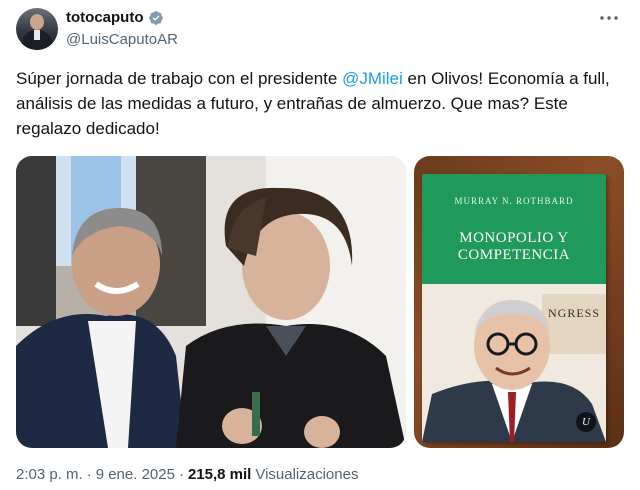  I want to click on tweet-time: 2:03 p. m., so click(49, 474).